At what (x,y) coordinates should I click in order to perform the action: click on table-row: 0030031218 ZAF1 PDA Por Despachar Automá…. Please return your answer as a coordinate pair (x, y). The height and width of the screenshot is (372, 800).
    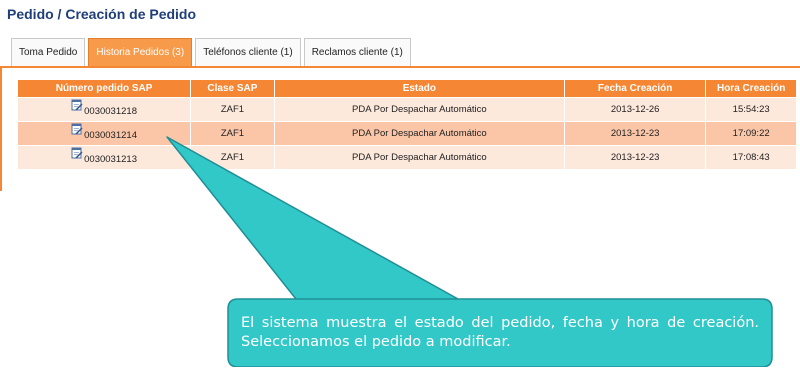
    Looking at the image, I should click on (407, 109).